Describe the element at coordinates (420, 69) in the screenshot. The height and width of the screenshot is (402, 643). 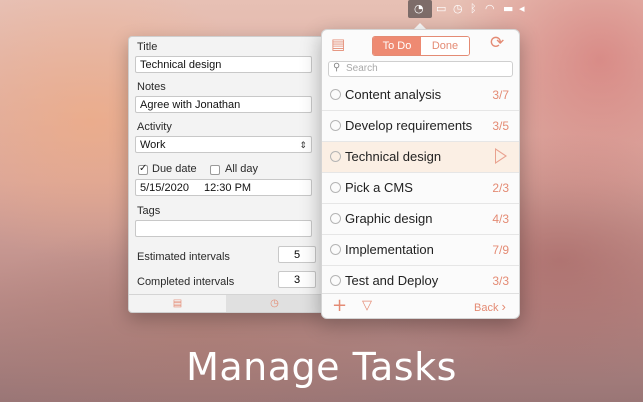
I see `search-input: ⚲ Search` at that location.